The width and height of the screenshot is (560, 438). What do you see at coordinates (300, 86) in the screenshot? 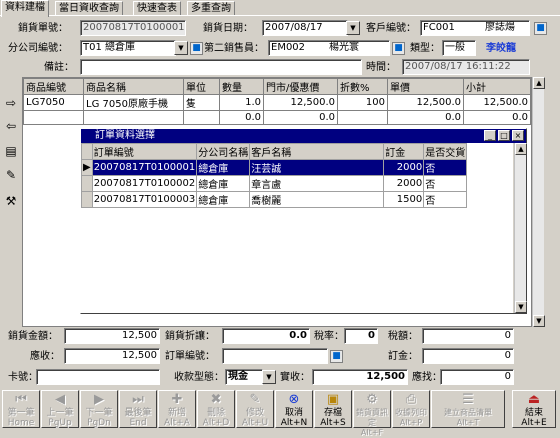
I see `col-price: 門市/優惠價` at bounding box center [300, 86].